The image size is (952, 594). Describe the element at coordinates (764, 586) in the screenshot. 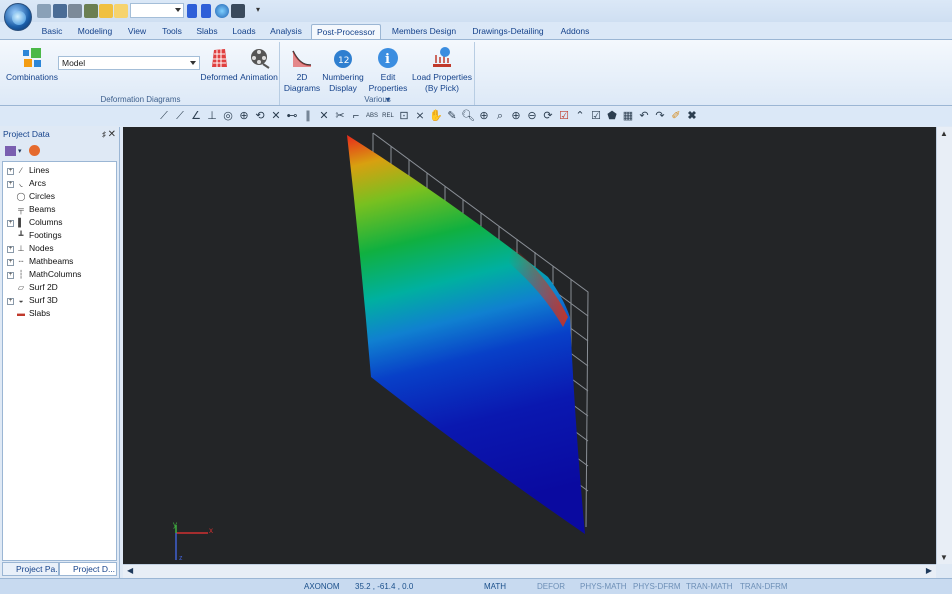

I see `status-tran-dfrm: TRAN-DFRM` at that location.